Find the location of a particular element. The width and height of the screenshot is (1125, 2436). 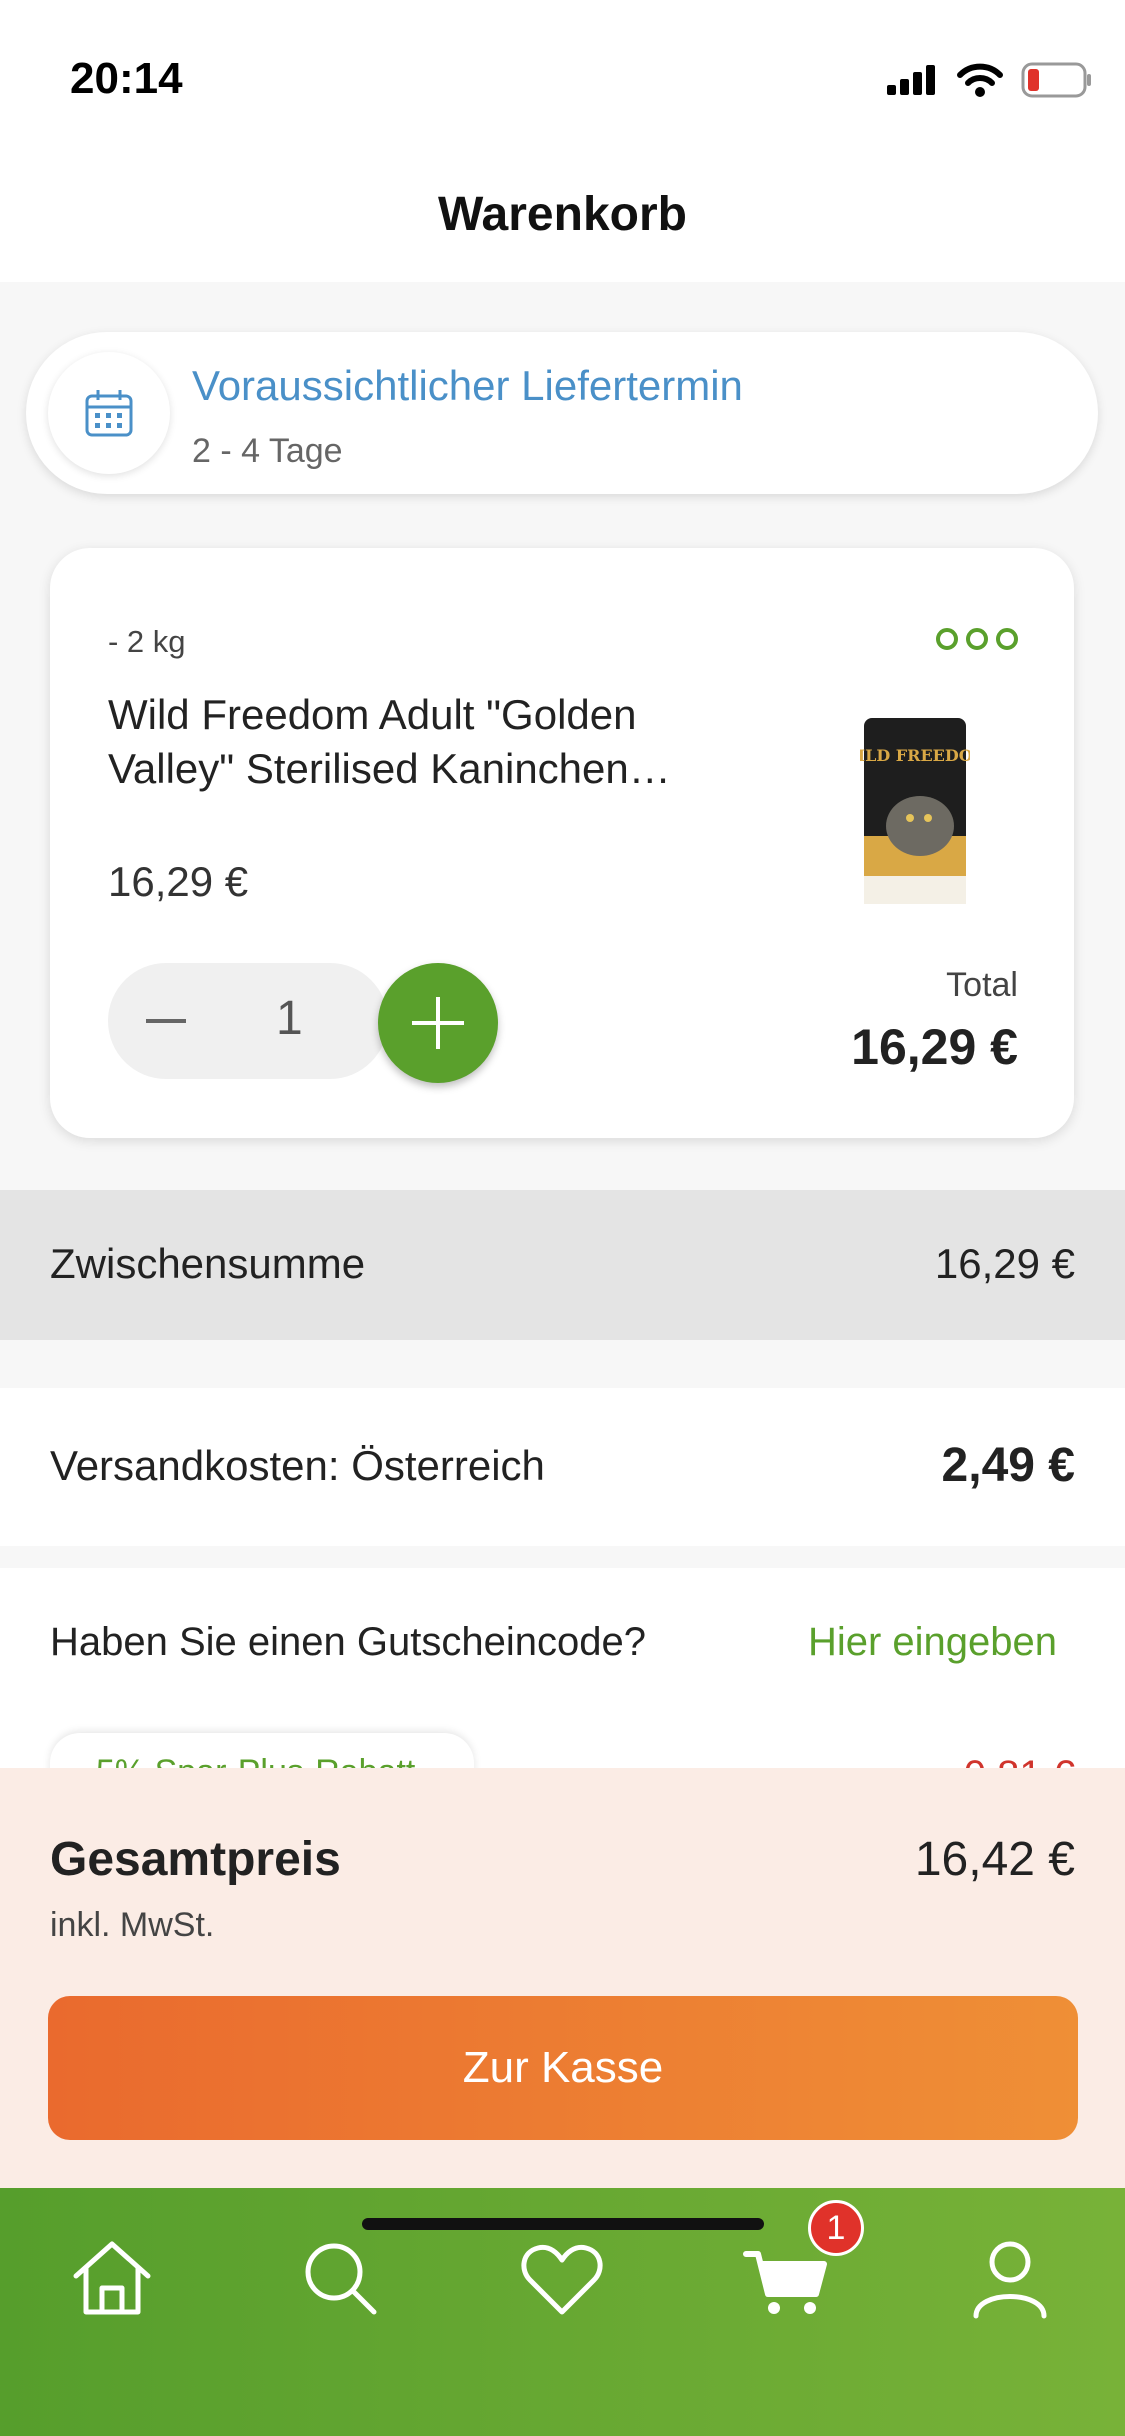

item-total-value: 16,29 € is located at coordinates (934, 1047).